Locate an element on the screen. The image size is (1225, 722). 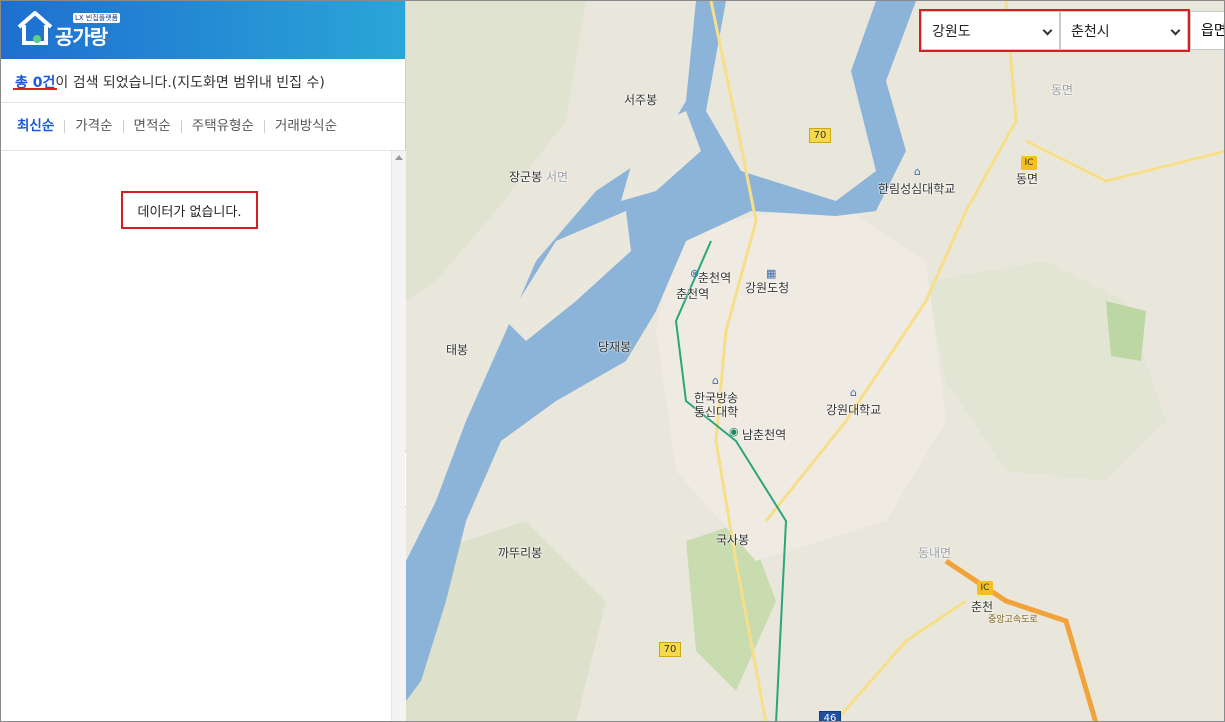
map-label: 서면 is located at coordinates (557, 177).